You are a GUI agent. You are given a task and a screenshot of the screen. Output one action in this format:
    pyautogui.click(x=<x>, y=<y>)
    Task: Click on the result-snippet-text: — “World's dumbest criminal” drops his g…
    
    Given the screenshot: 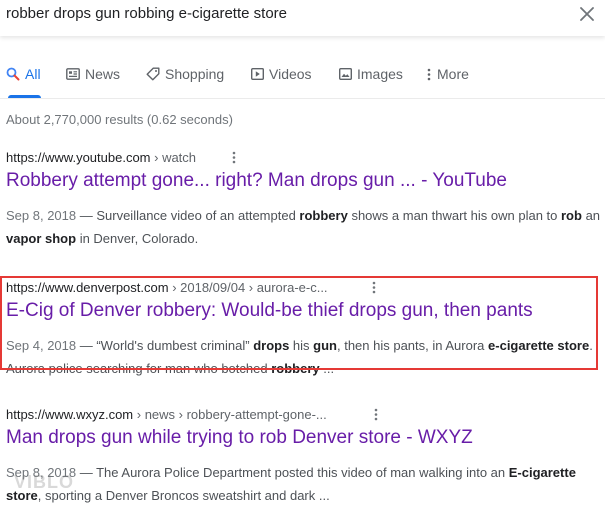 What is the action you would take?
    pyautogui.click(x=299, y=357)
    